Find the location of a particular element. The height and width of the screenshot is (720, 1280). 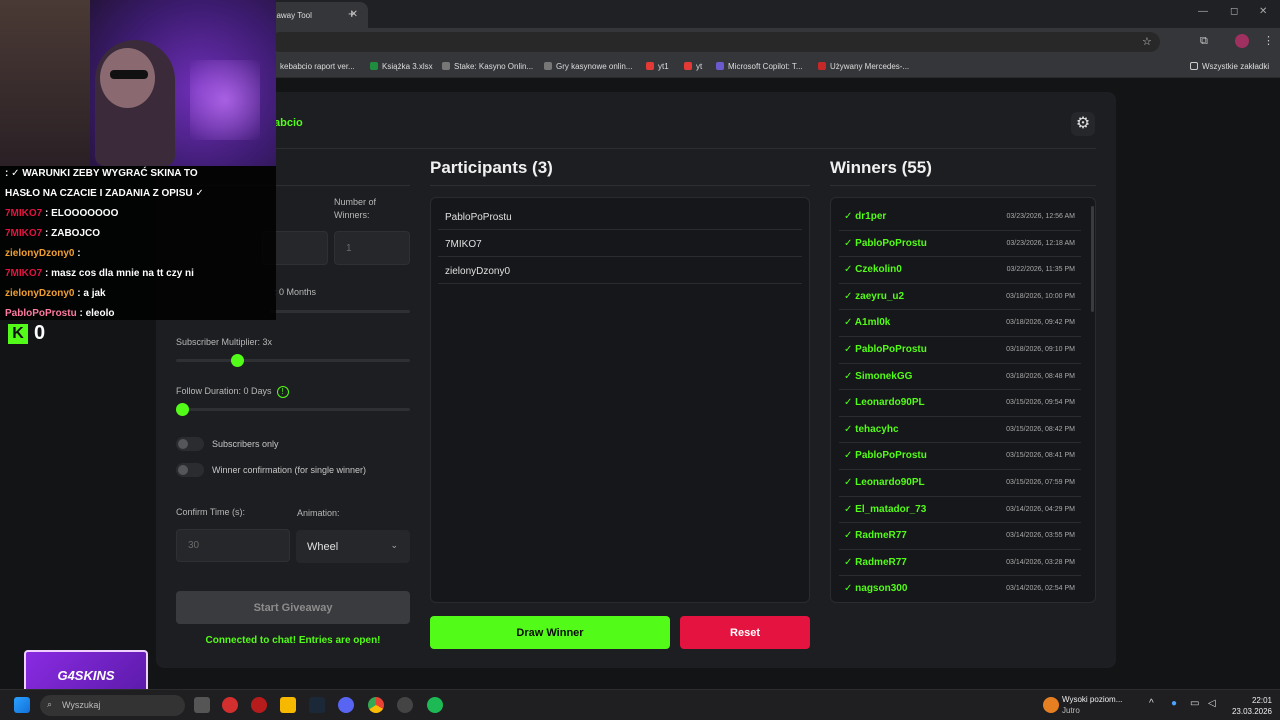

winner-row: ✓ Leonardo90PL 03/15/2026, 07:59 PM is located at coordinates (960, 483).